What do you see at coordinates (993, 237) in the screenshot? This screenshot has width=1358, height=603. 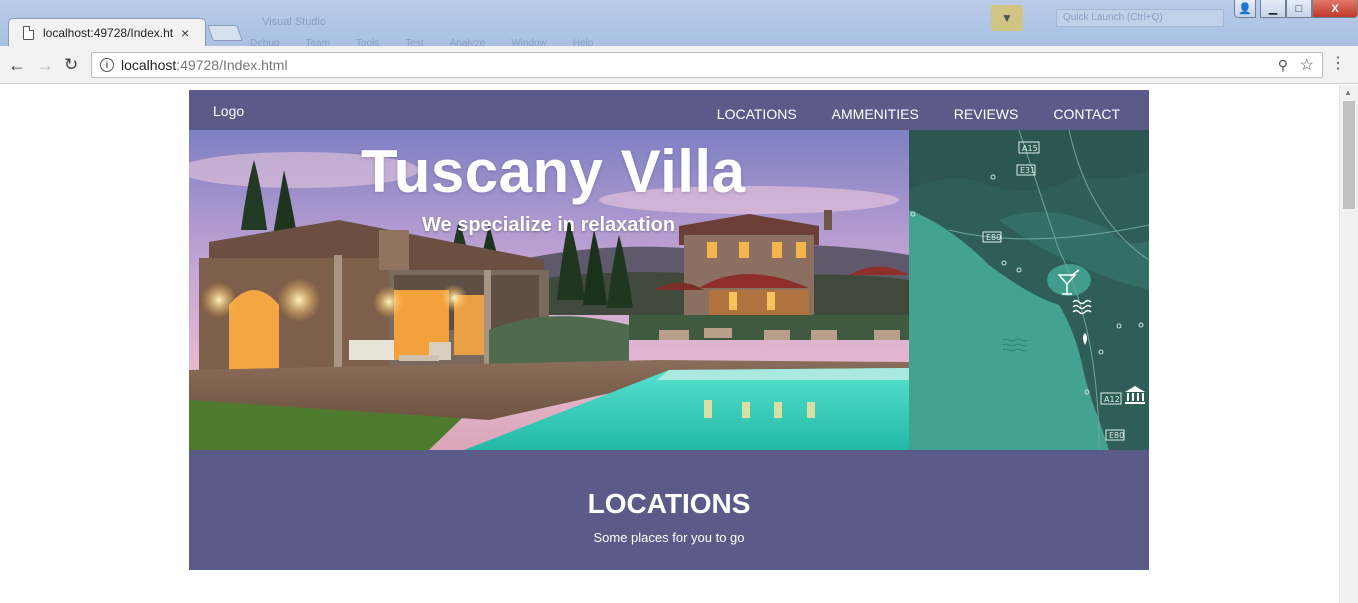 I see `map-label-e80: E80` at bounding box center [993, 237].